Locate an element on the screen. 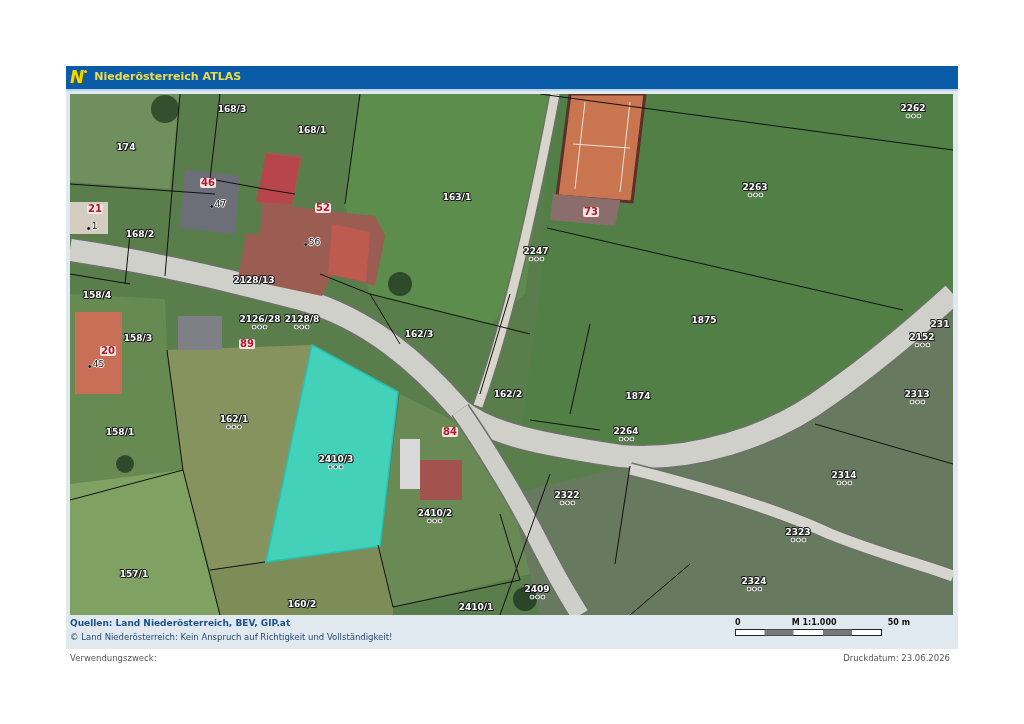  parcel-number: 2262 is located at coordinates (913, 108).